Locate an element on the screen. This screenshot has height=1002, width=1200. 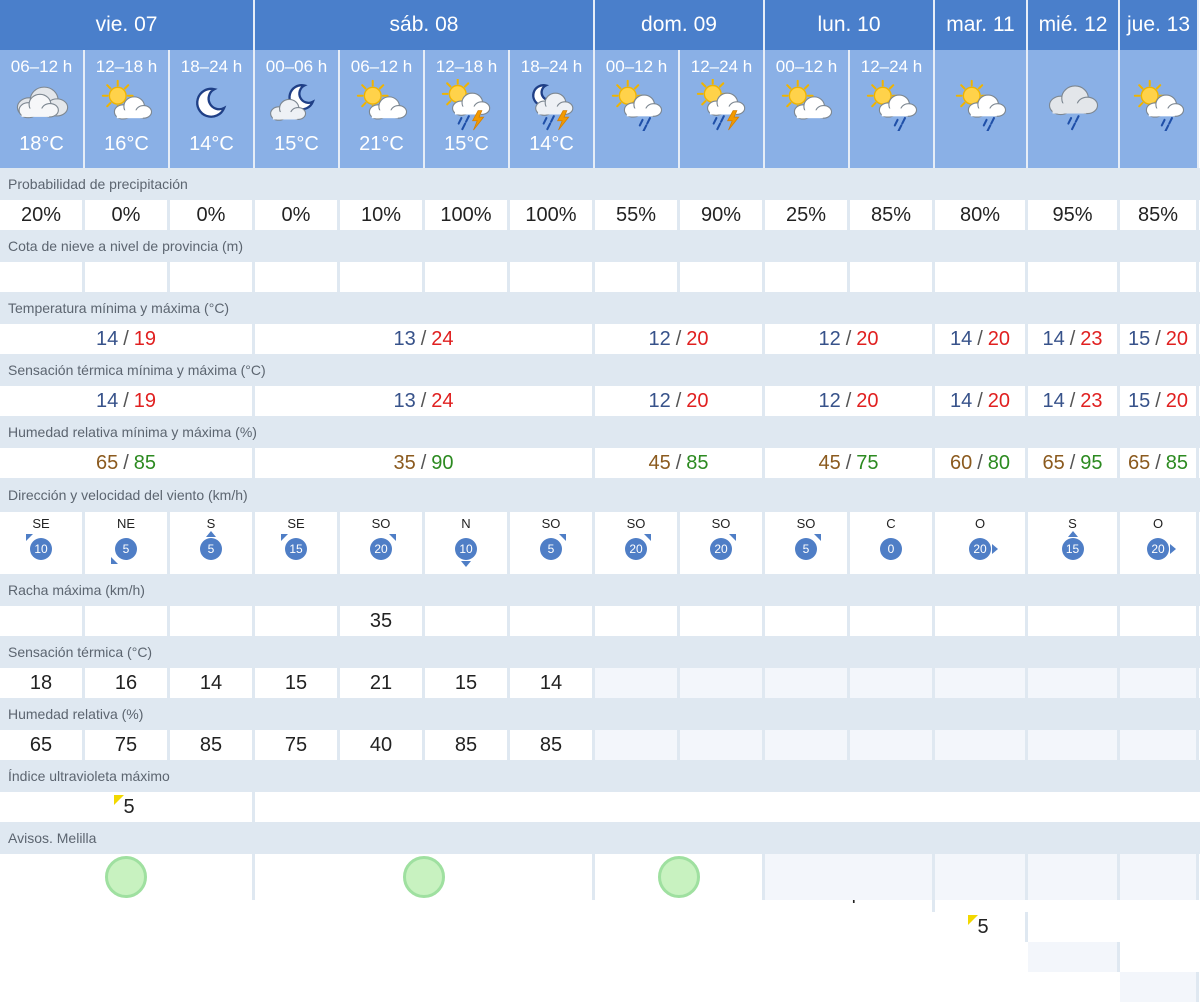
wind-speed: 0 is located at coordinates (891, 549).